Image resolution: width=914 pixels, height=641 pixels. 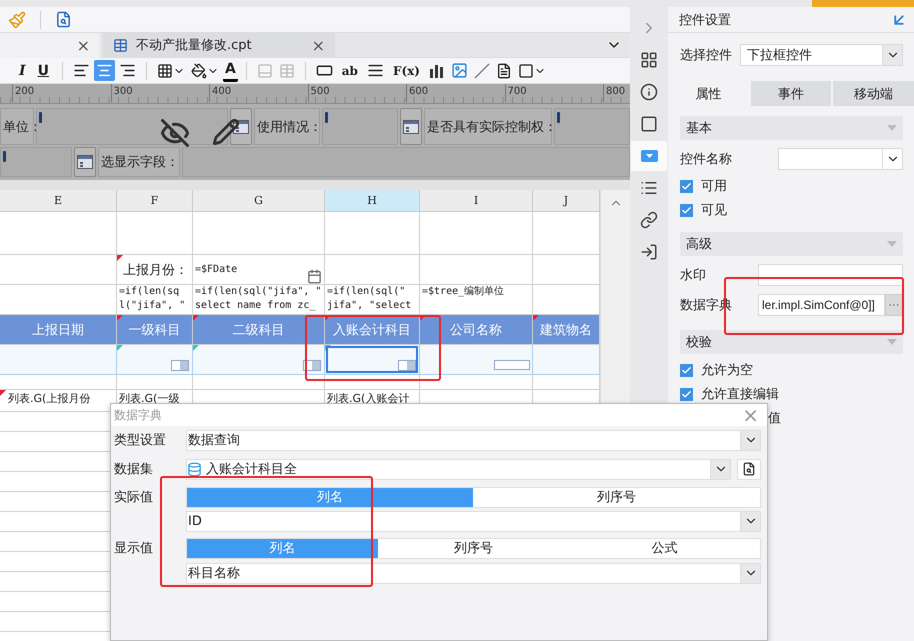 What do you see at coordinates (368, 398) in the screenshot?
I see `cell-text: 列表.G(入账会计` at bounding box center [368, 398].